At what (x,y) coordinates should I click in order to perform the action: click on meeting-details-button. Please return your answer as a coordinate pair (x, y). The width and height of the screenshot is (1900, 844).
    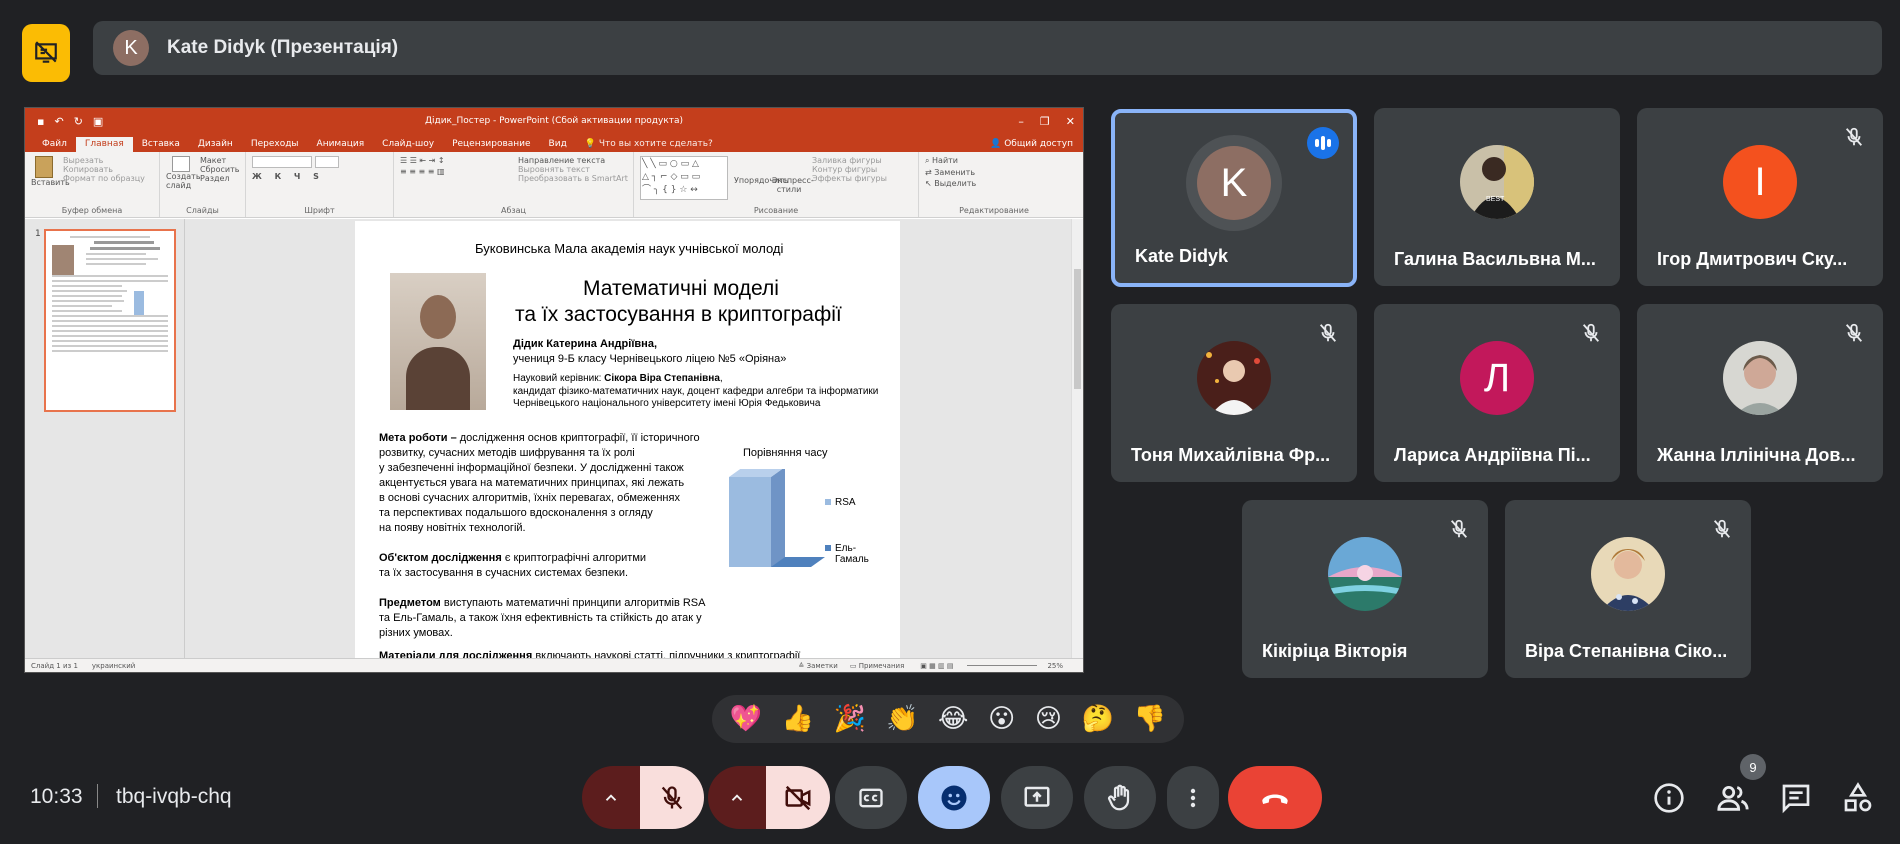
    Looking at the image, I should click on (1669, 798).